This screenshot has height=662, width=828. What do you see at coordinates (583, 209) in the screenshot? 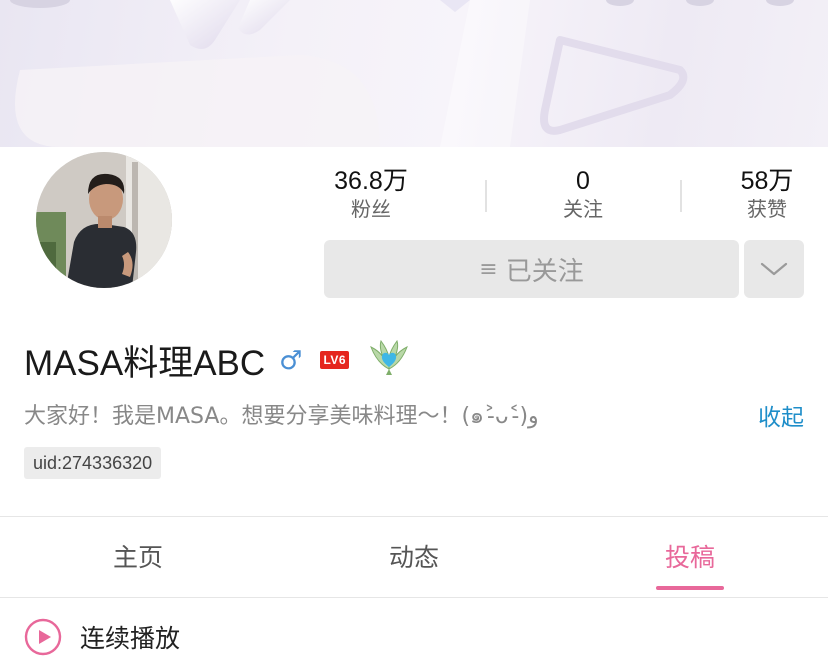
I see `following-label: 关注` at bounding box center [583, 209].